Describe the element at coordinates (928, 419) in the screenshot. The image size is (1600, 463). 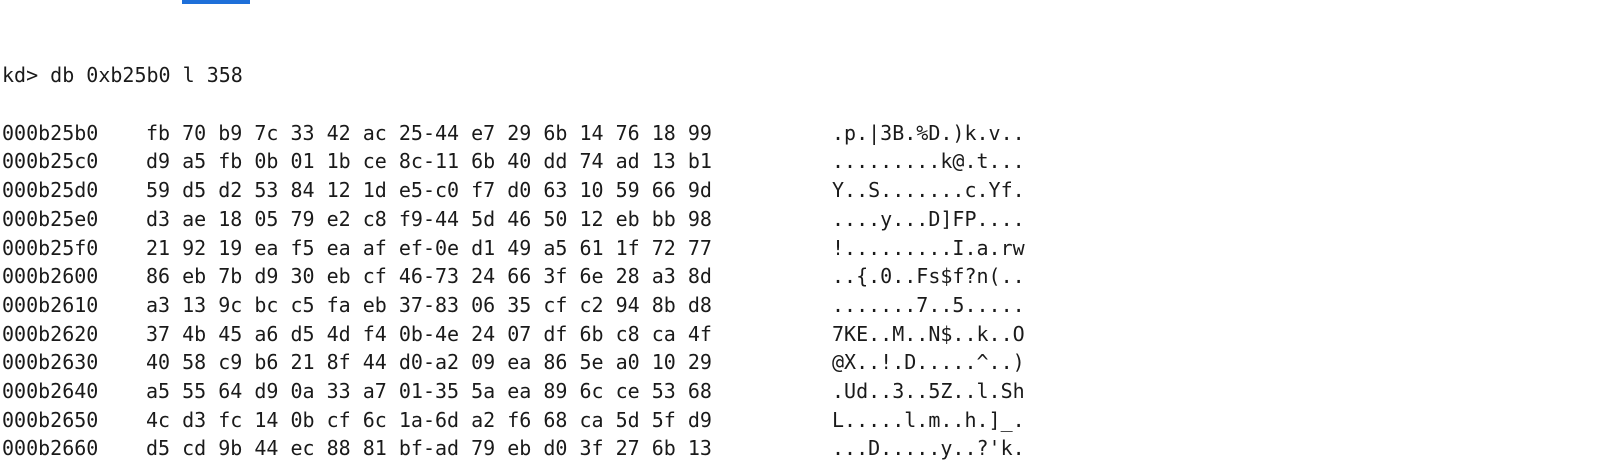
I see `ascii-dump: L.....l.m..h.]_.` at that location.